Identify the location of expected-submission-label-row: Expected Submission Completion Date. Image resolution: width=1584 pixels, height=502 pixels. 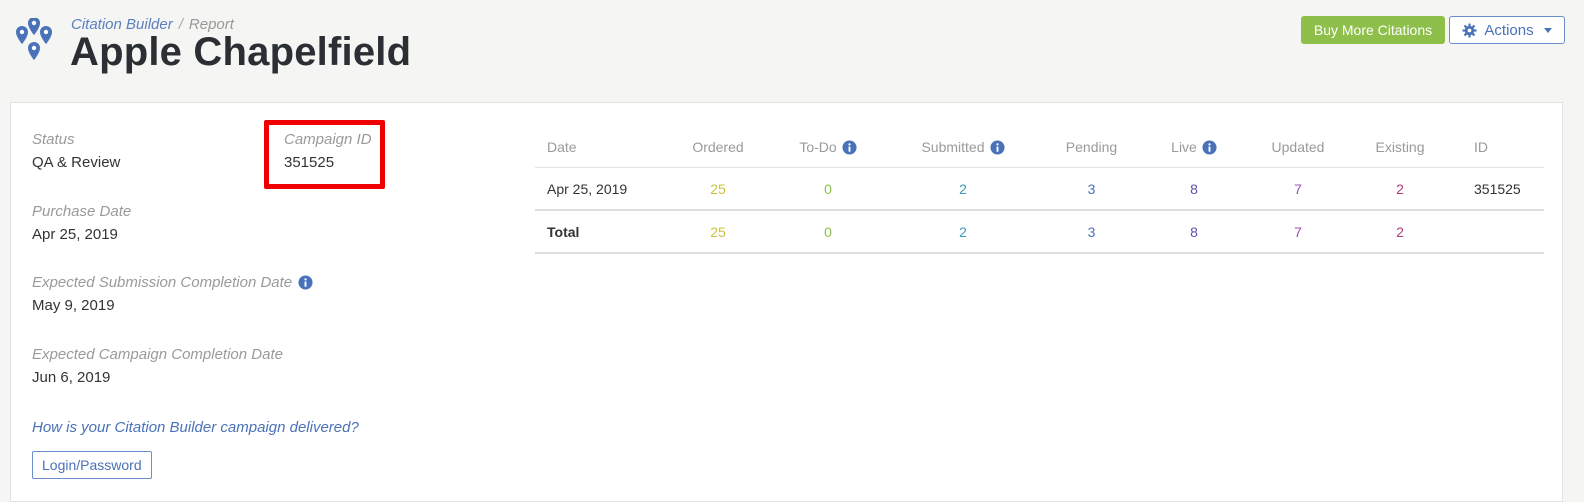
(172, 282).